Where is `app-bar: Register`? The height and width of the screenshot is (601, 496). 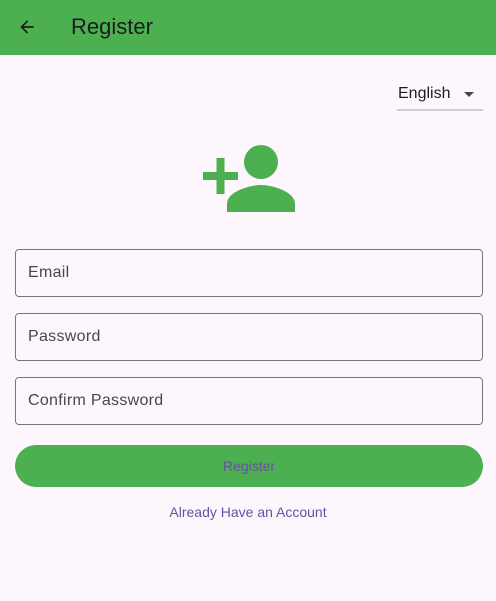
app-bar: Register is located at coordinates (248, 27).